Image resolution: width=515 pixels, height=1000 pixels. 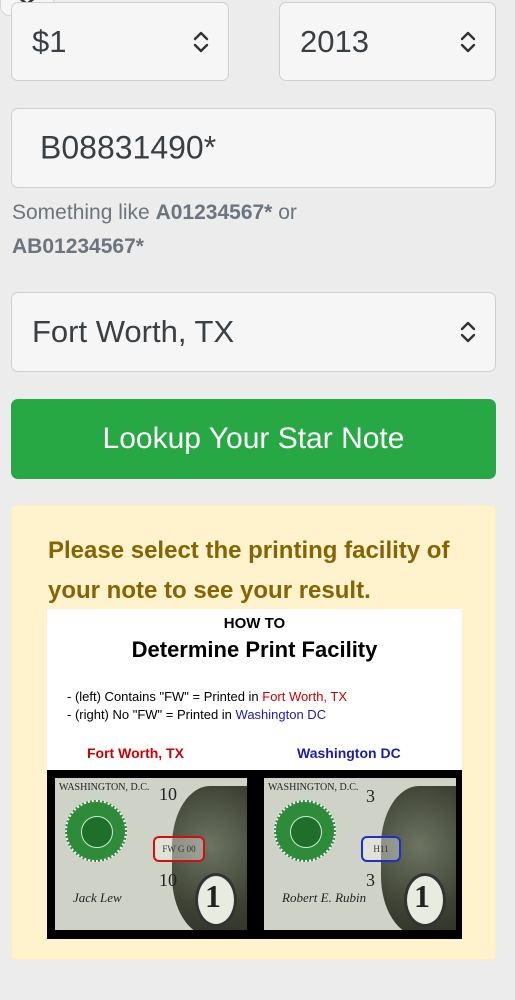 What do you see at coordinates (324, 897) in the screenshot?
I see `note-signature: Robert E. Rubin` at bounding box center [324, 897].